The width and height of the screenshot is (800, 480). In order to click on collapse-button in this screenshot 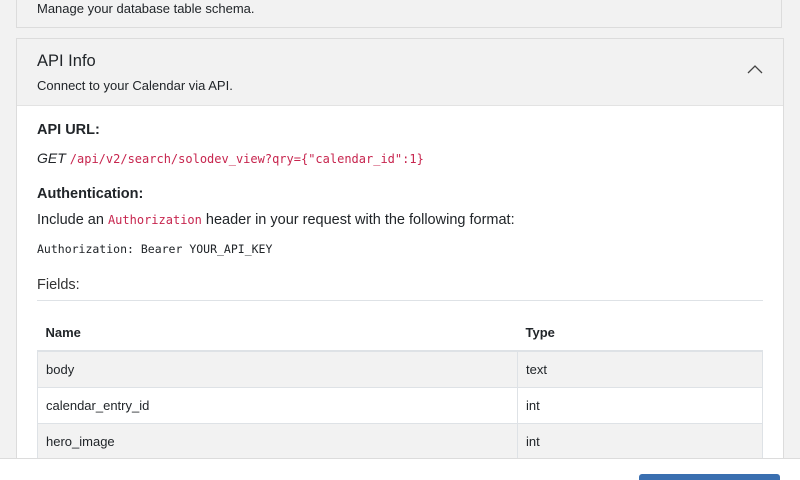, I will do `click(756, 71)`.